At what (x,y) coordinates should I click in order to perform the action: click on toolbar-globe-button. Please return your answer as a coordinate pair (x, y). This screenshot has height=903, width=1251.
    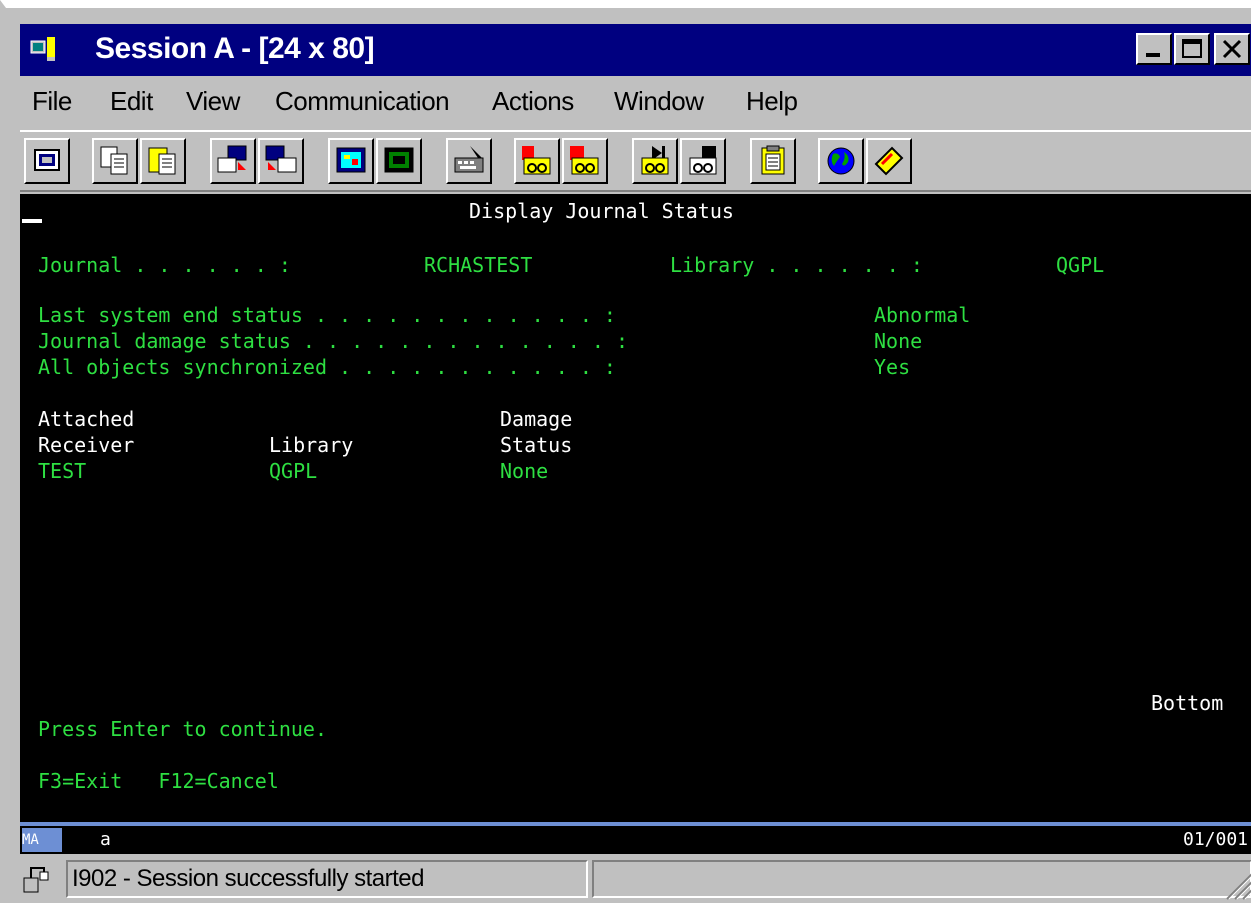
    Looking at the image, I should click on (841, 161).